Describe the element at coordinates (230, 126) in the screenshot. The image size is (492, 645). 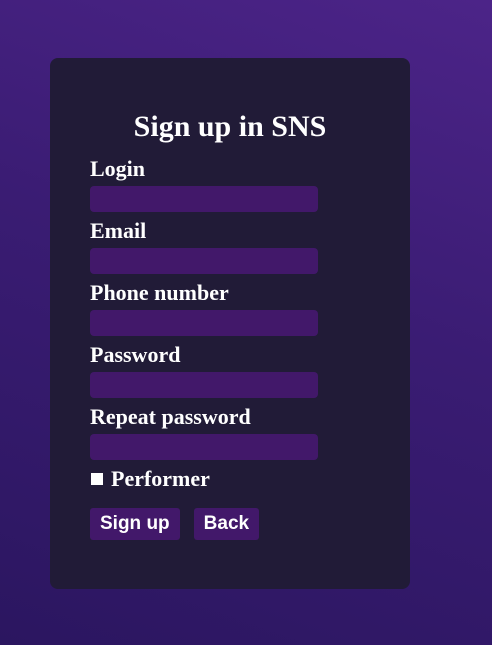
I see `page-title: Sign up in SNS` at that location.